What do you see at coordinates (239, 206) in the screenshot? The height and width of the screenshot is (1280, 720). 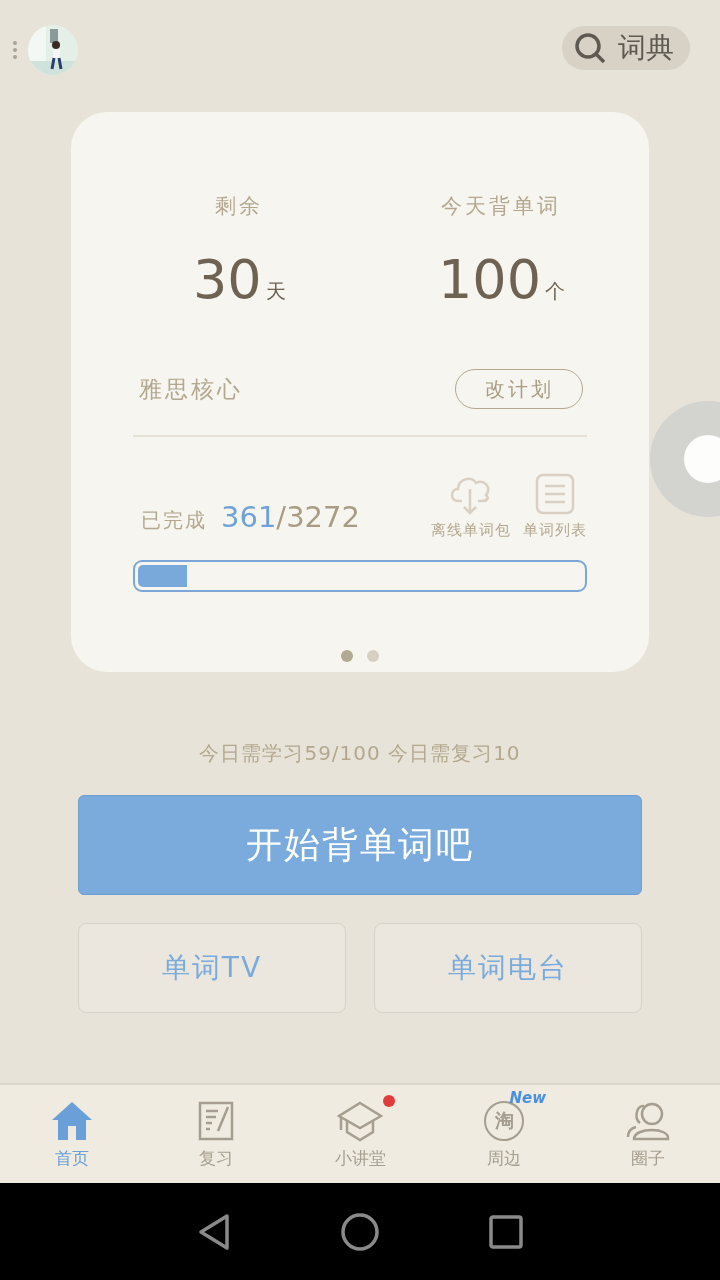 I see `stat-label: 剩余` at bounding box center [239, 206].